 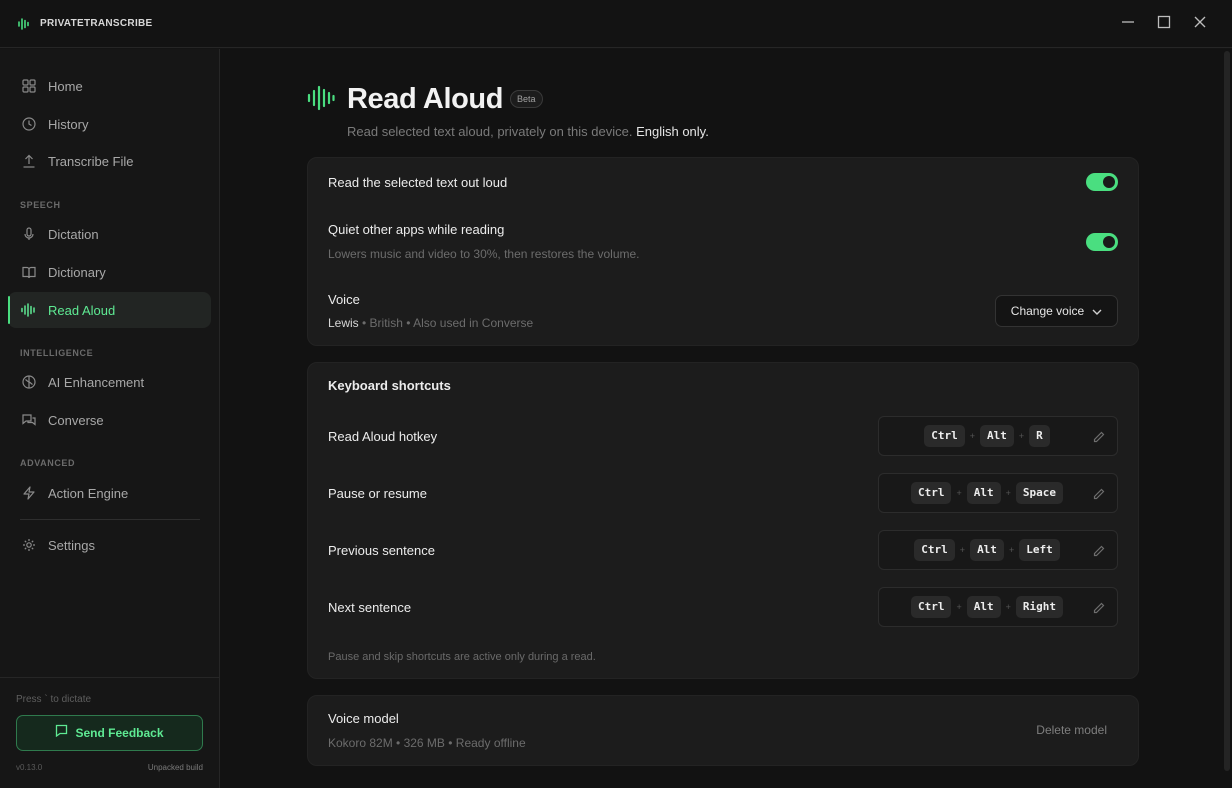 What do you see at coordinates (29, 545) in the screenshot?
I see `gear-icon` at bounding box center [29, 545].